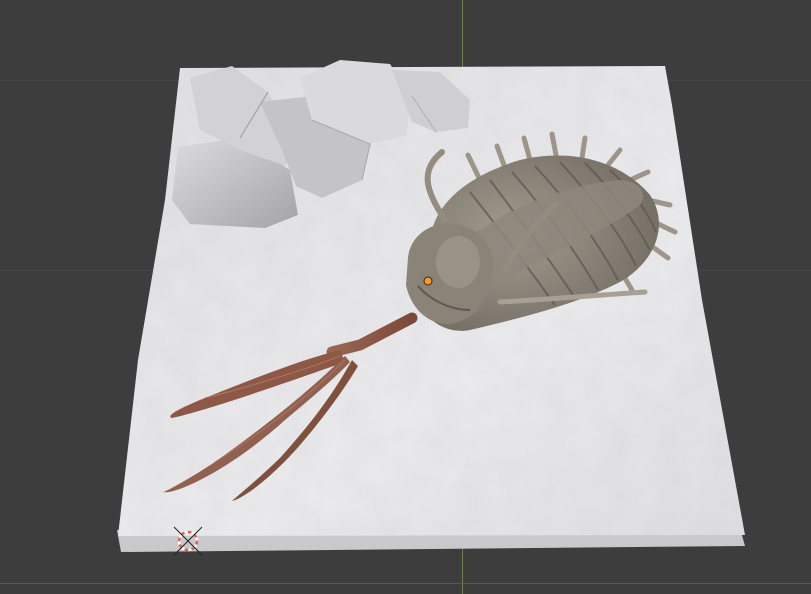 The image size is (811, 594). Describe the element at coordinates (188, 541) in the screenshot. I see `3d-cursor` at that location.